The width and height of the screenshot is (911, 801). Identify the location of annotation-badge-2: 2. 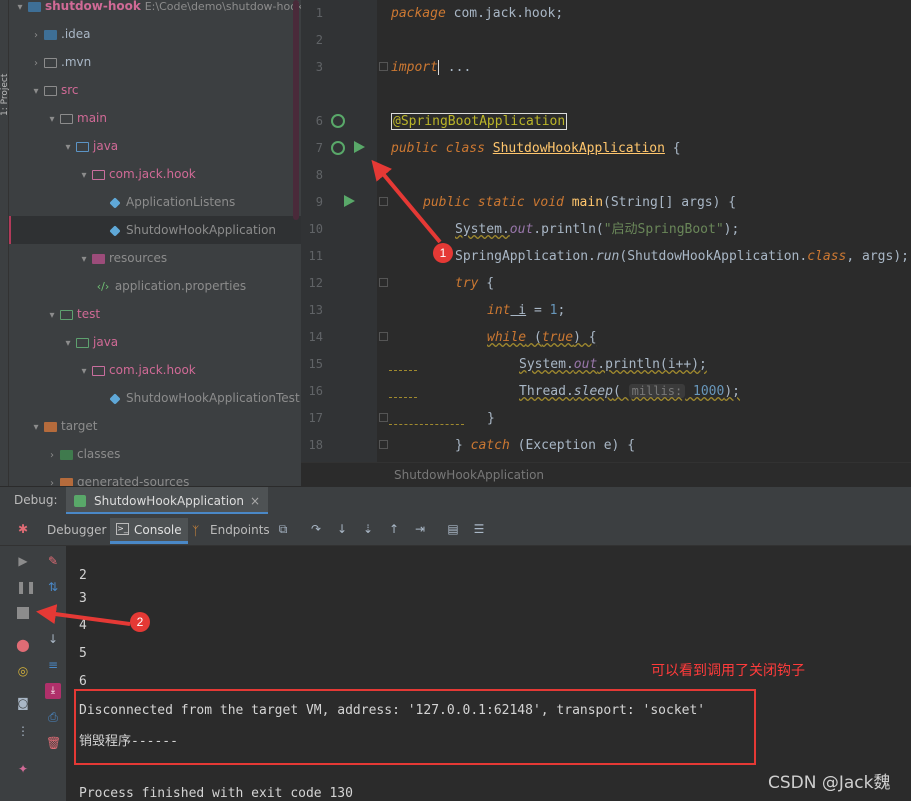
(140, 622).